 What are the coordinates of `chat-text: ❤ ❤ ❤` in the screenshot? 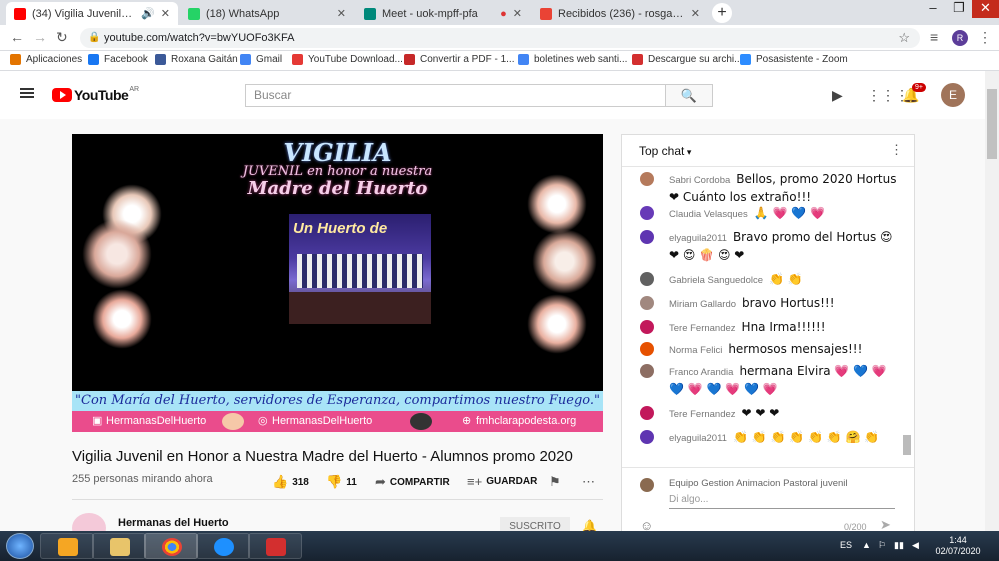 It's located at (760, 413).